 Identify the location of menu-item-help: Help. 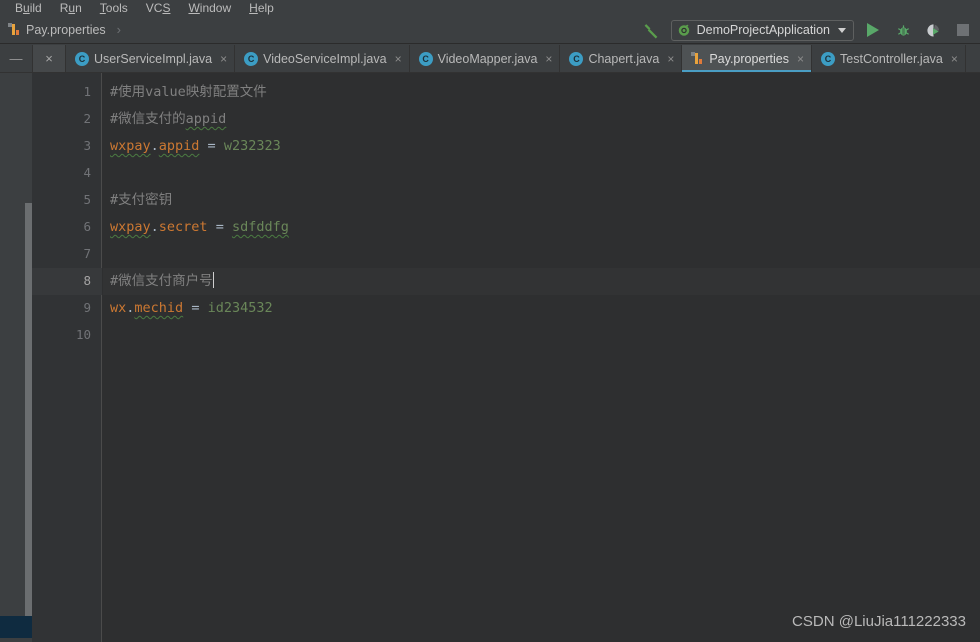
(261, 8).